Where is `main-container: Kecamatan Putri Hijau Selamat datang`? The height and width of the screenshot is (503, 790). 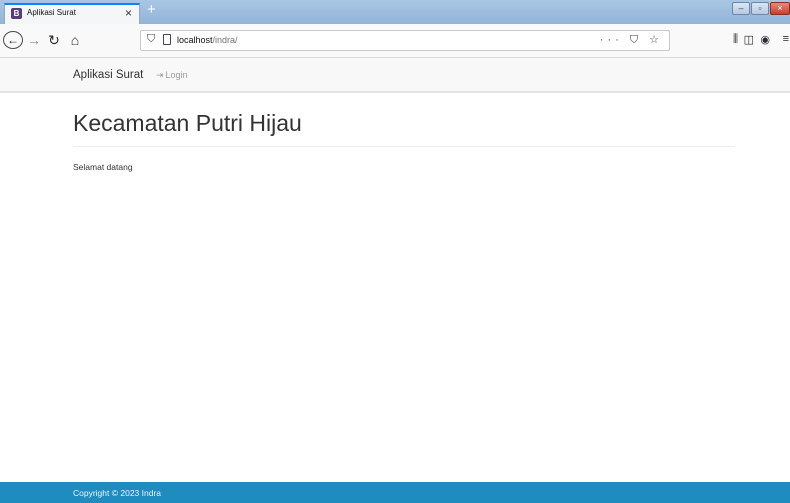 main-container: Kecamatan Putri Hijau Selamat datang is located at coordinates (404, 132).